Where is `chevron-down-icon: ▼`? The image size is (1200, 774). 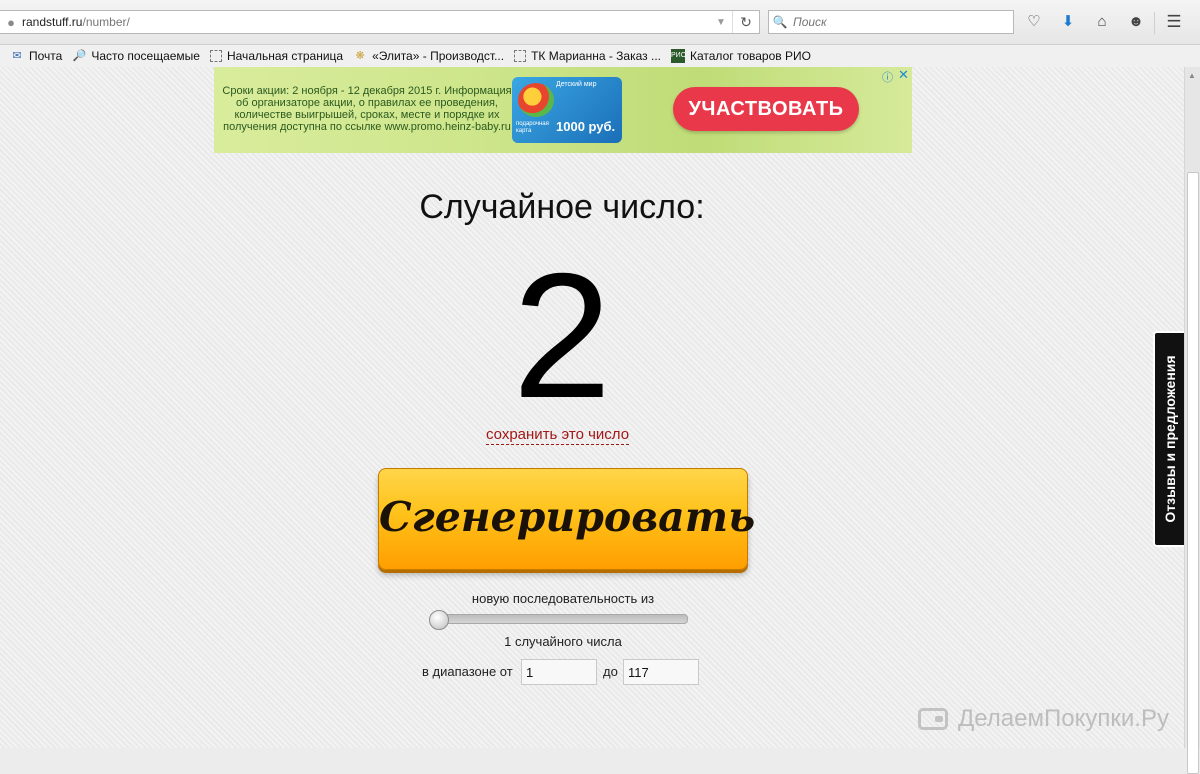
chevron-down-icon: ▼ is located at coordinates (721, 22).